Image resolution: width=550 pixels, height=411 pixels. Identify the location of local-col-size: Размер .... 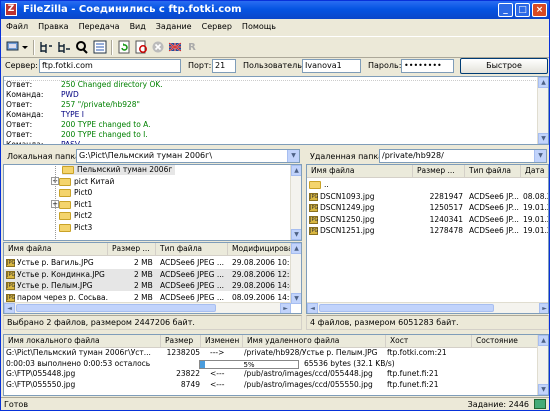
(132, 249).